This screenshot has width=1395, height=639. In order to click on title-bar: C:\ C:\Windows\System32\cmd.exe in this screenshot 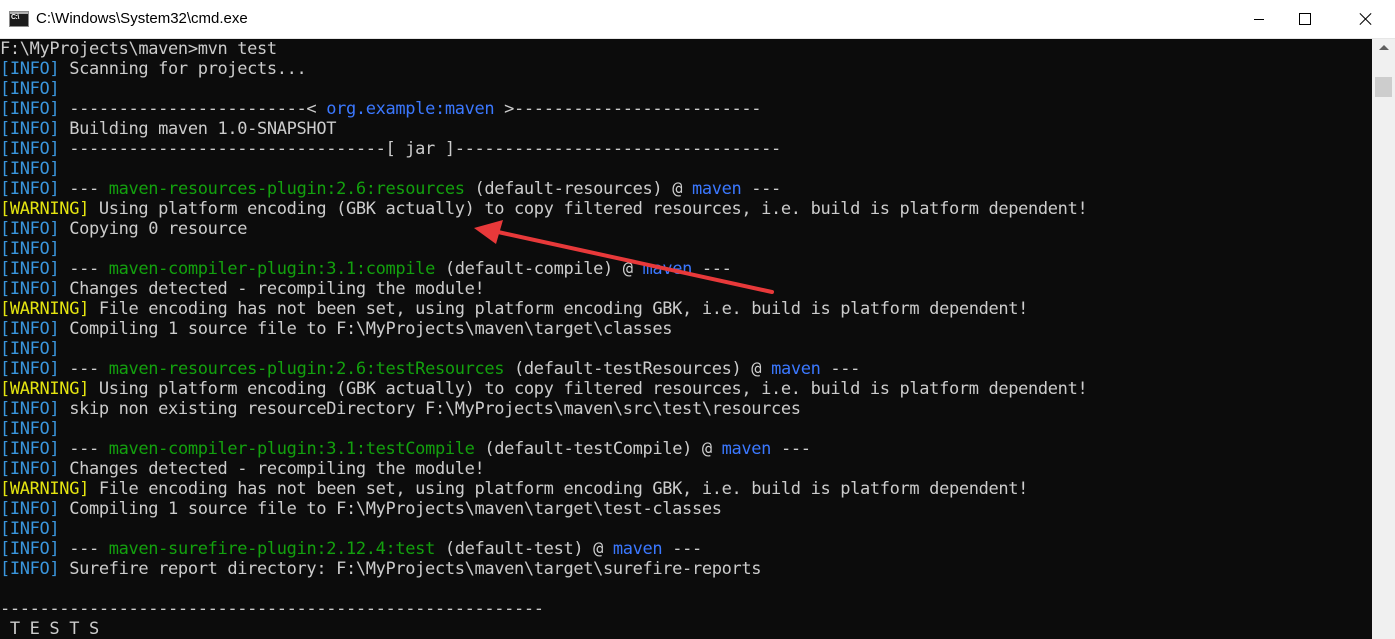, I will do `click(697, 19)`.